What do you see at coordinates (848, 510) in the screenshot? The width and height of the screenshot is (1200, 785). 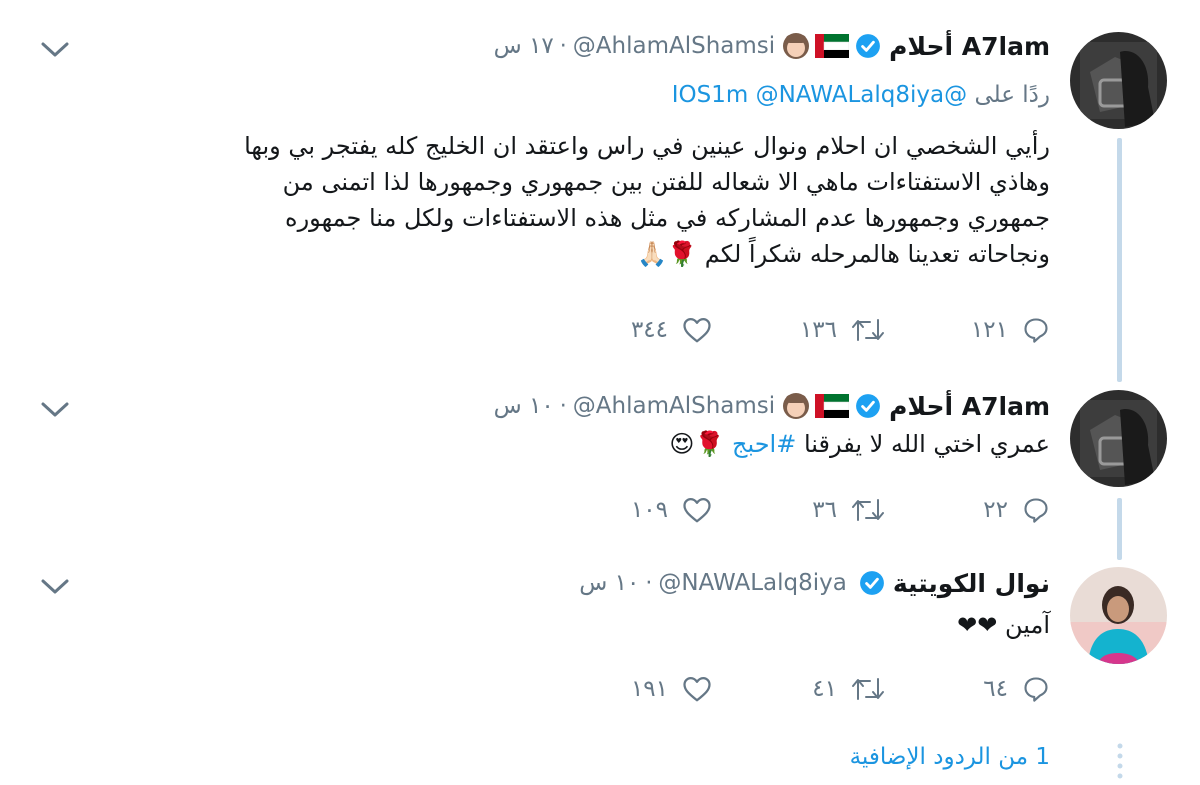 I see `retweet-action: ٣٦` at bounding box center [848, 510].